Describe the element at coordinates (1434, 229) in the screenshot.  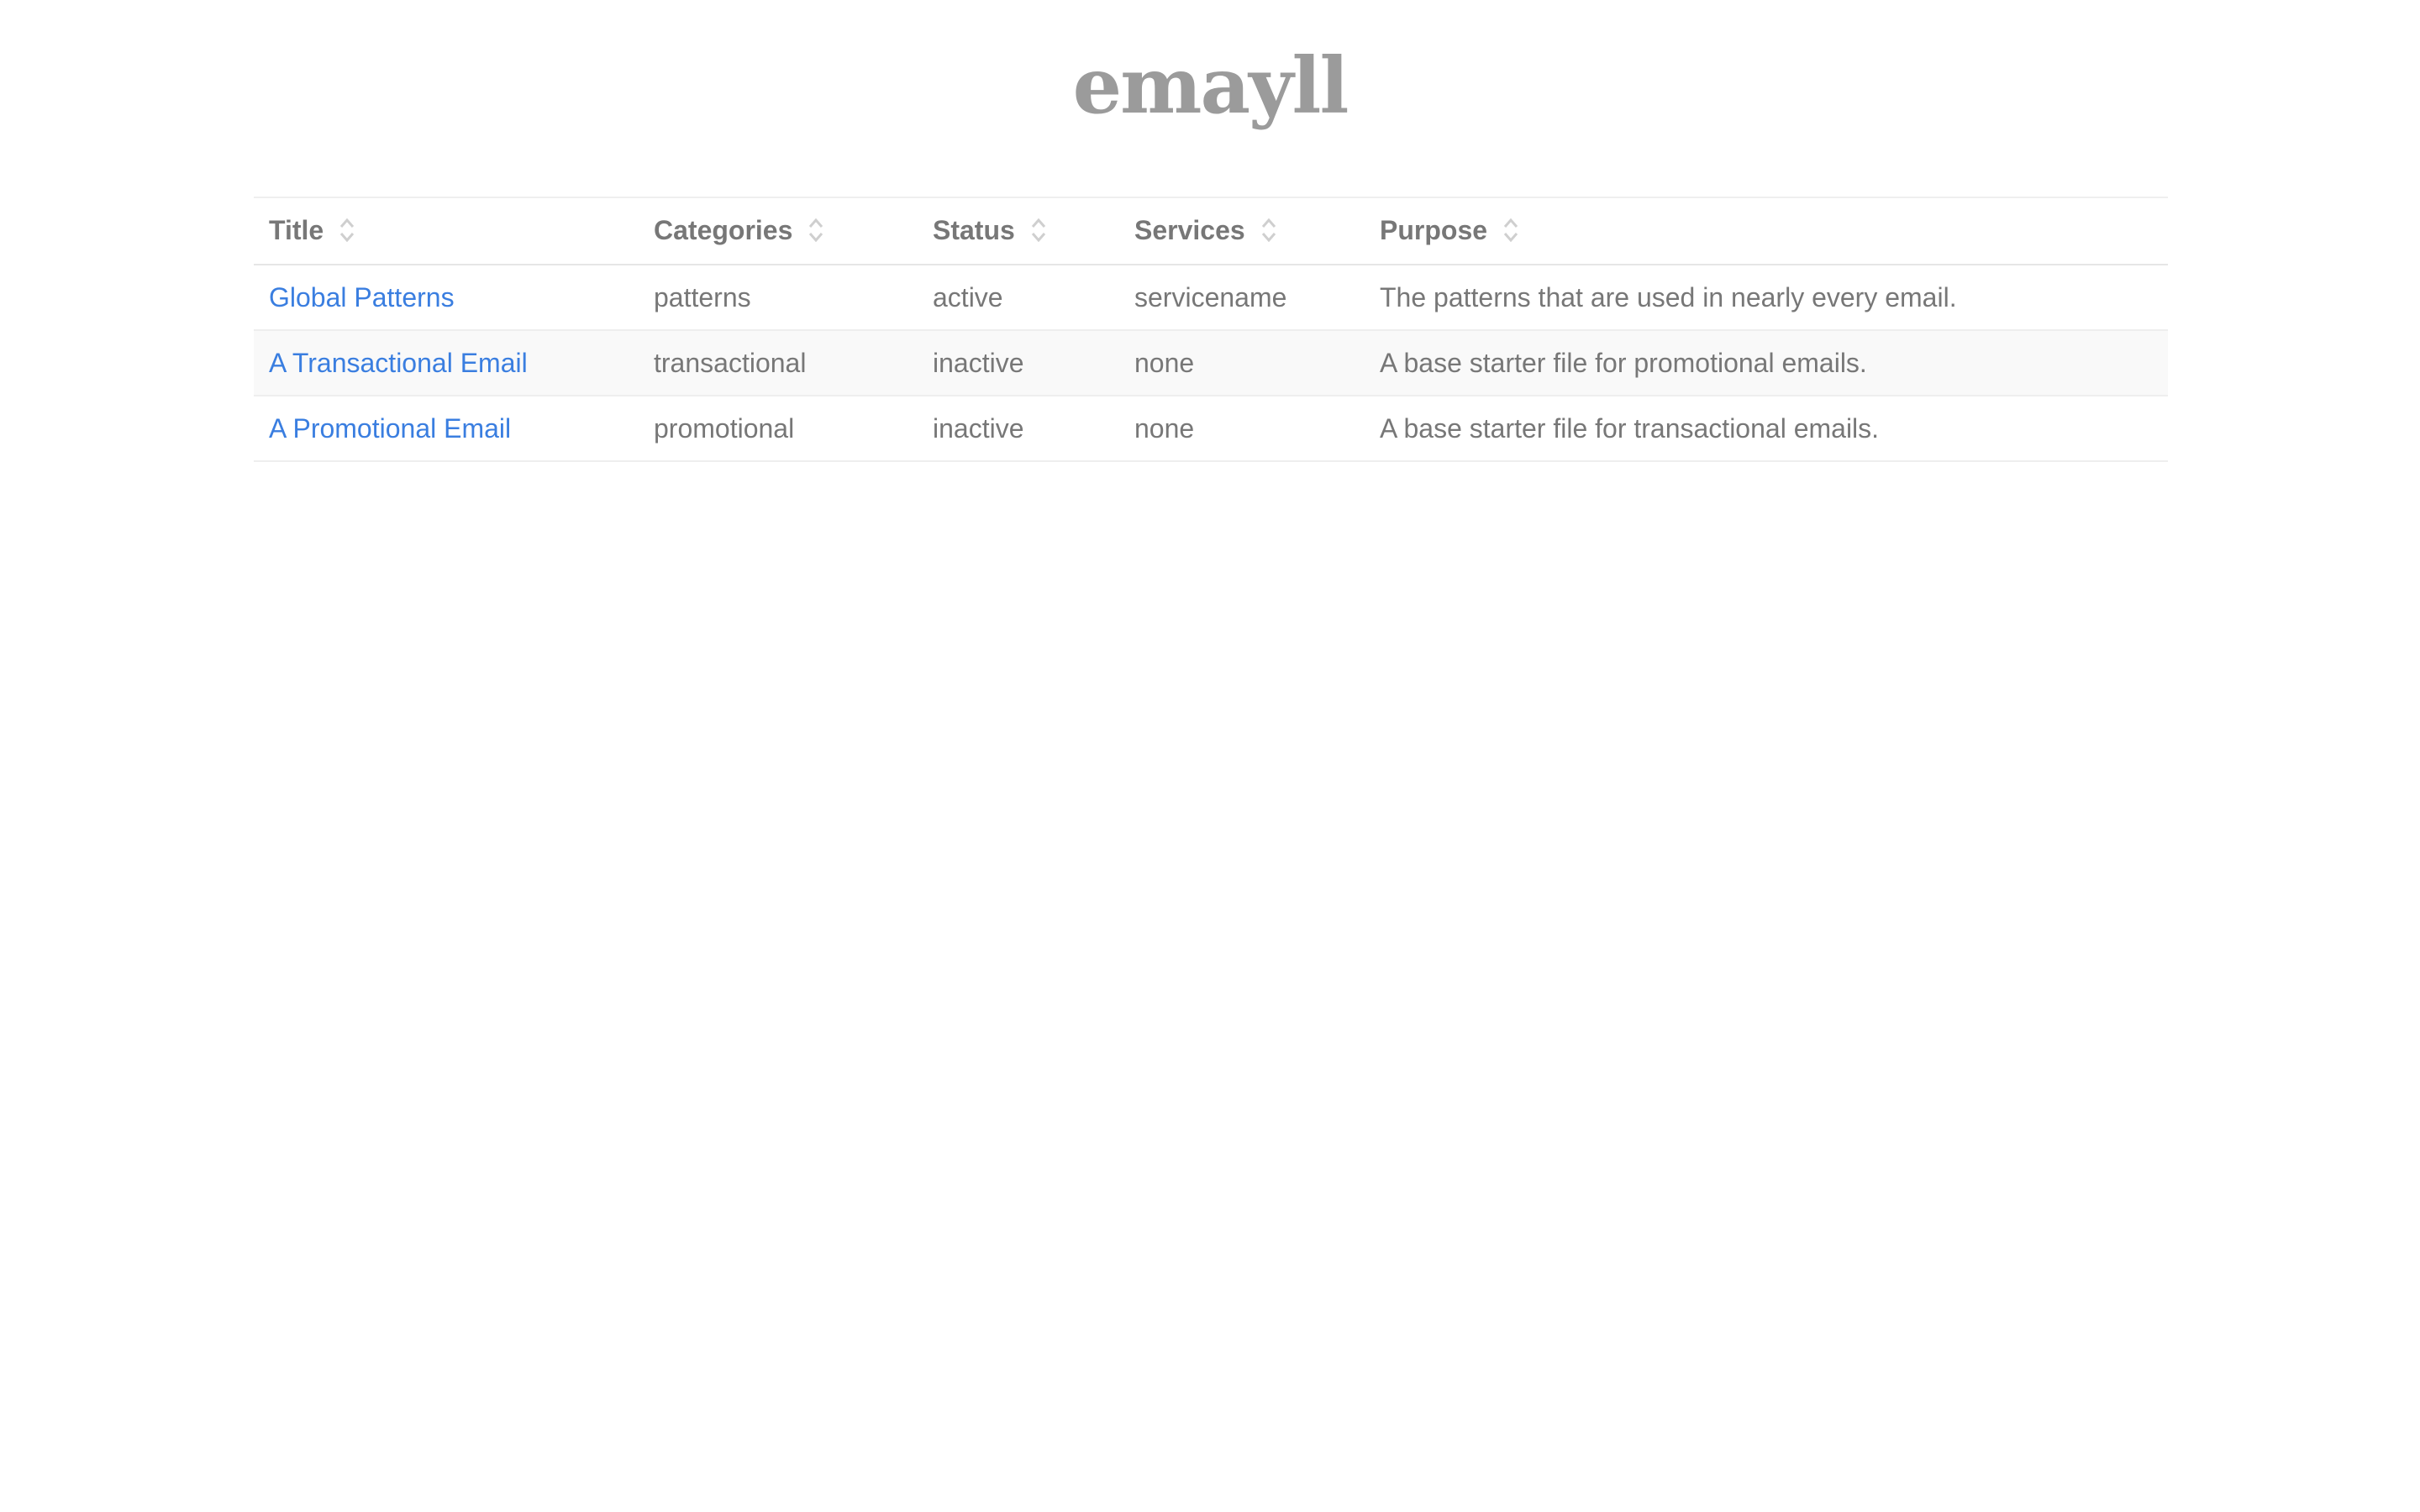
I see `column-header-label: Purpose` at that location.